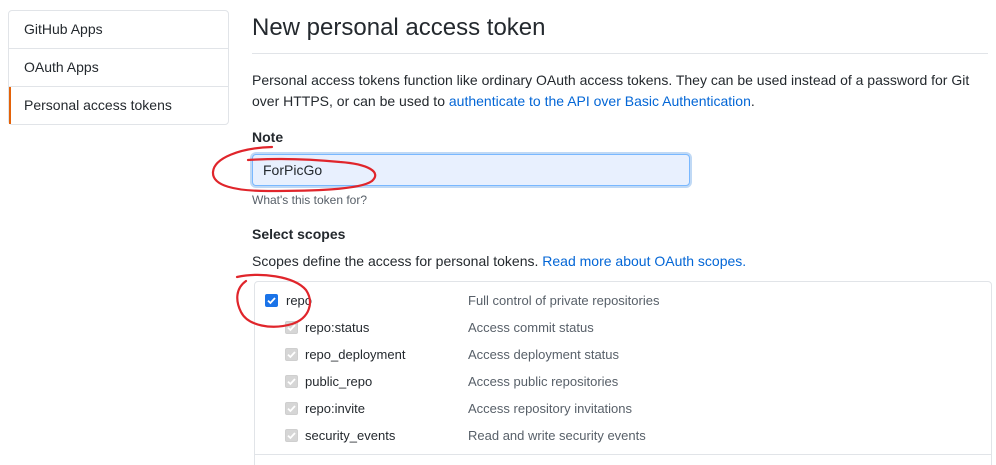 The height and width of the screenshot is (465, 996). I want to click on scope-checkbox-repo, so click(271, 300).